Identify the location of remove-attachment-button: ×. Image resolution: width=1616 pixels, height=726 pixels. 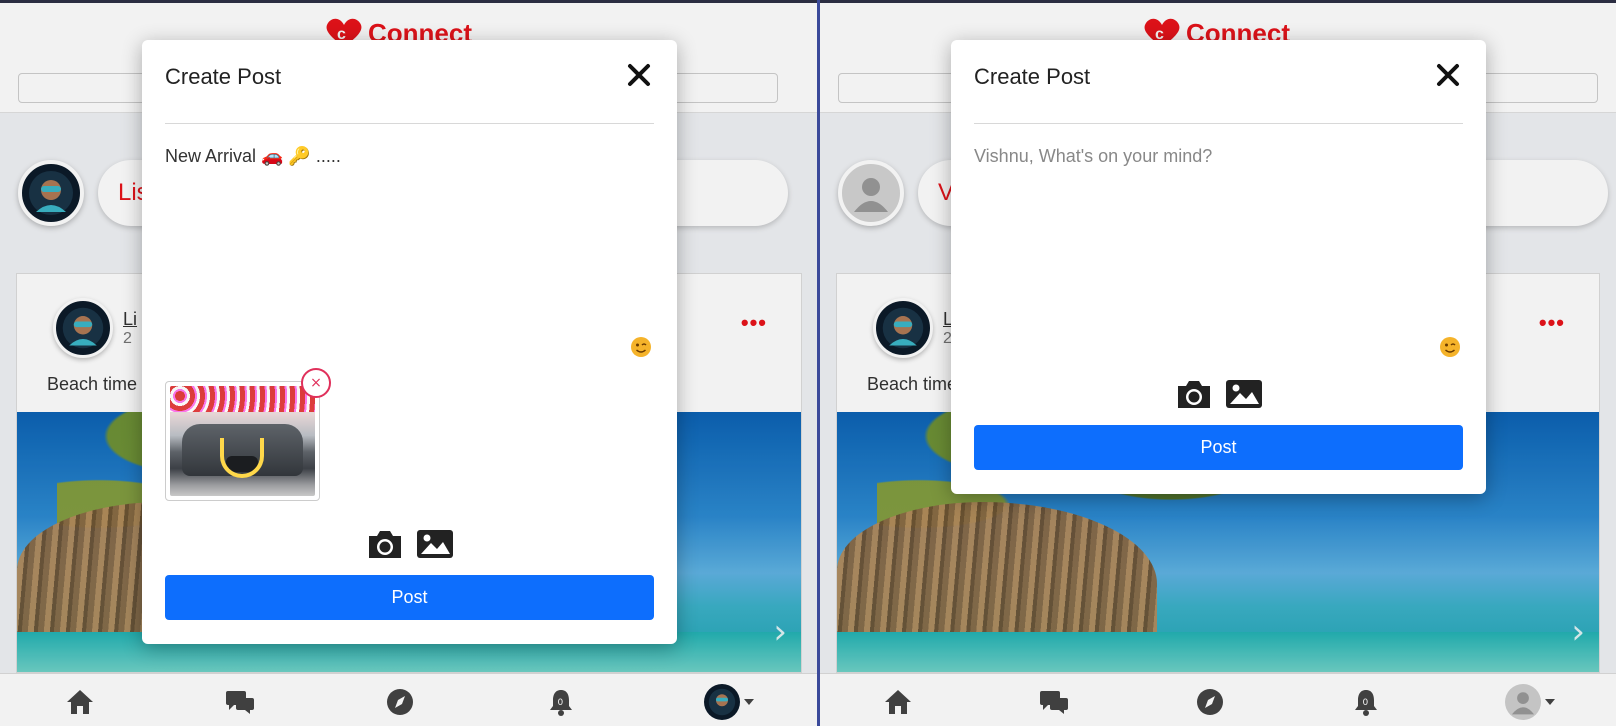
(316, 383).